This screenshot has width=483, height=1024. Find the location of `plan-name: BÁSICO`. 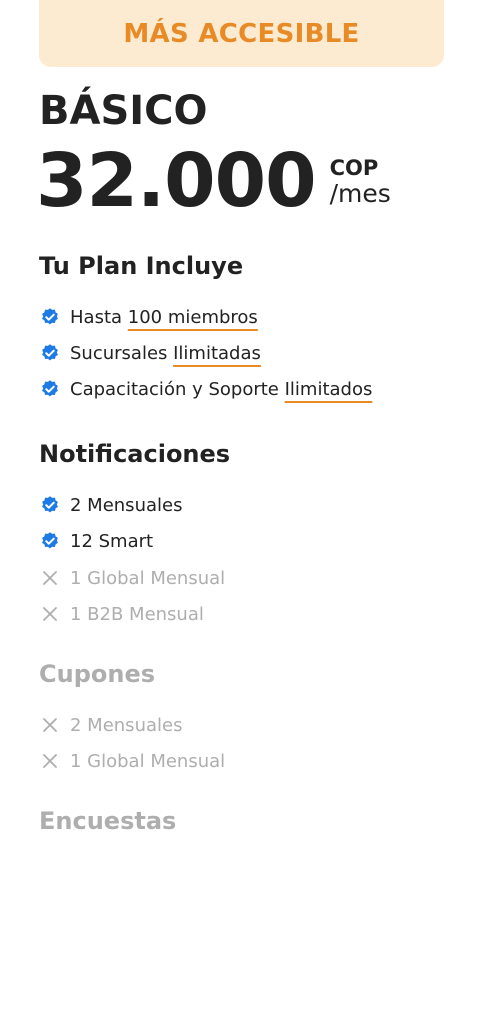

plan-name: BÁSICO is located at coordinates (123, 111).